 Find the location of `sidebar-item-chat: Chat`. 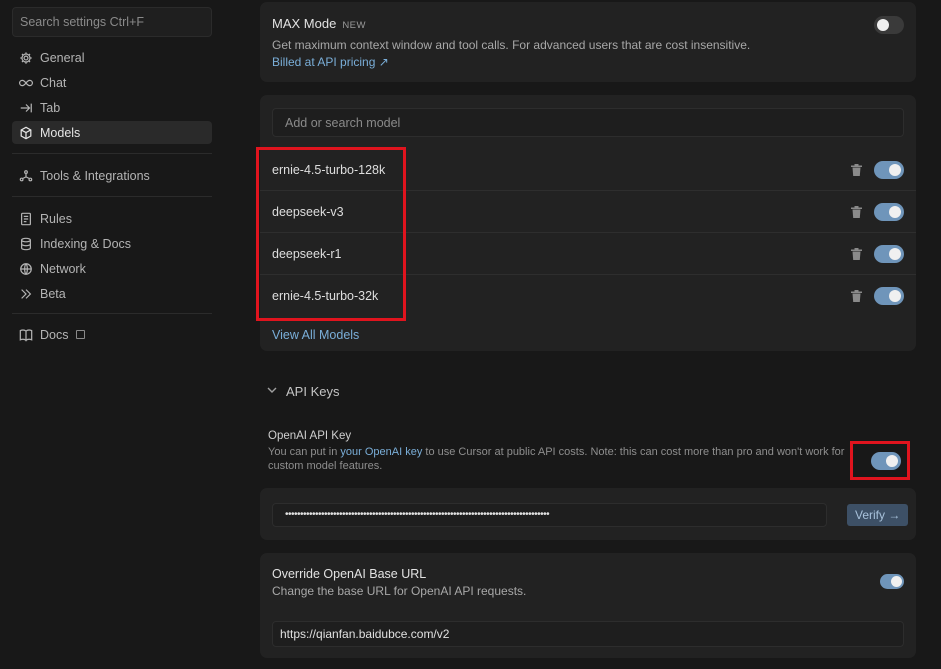

sidebar-item-chat: Chat is located at coordinates (112, 82).